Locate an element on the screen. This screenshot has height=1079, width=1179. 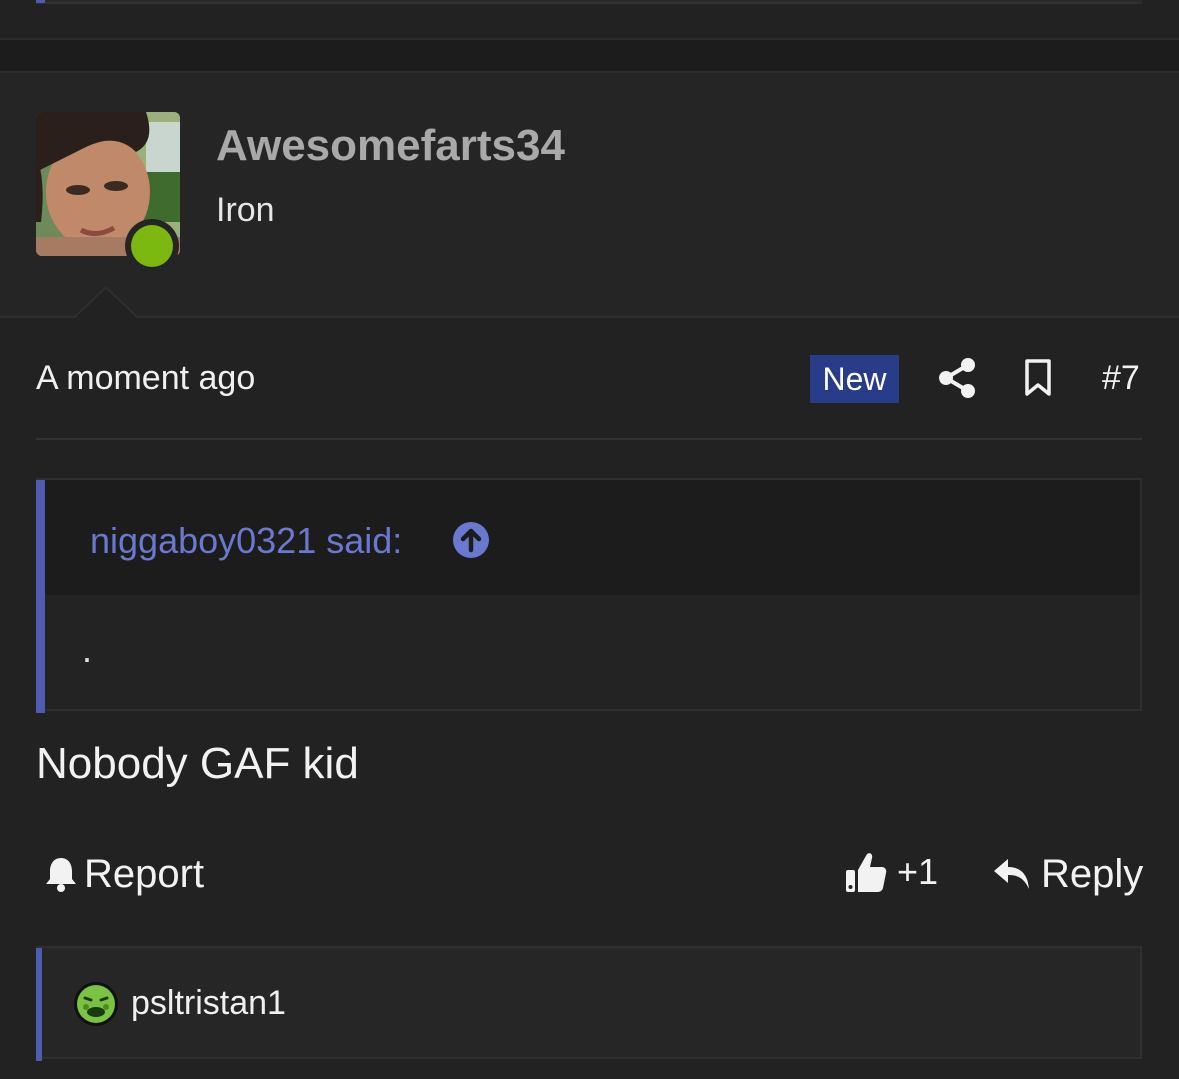
meta-divider is located at coordinates (589, 439).